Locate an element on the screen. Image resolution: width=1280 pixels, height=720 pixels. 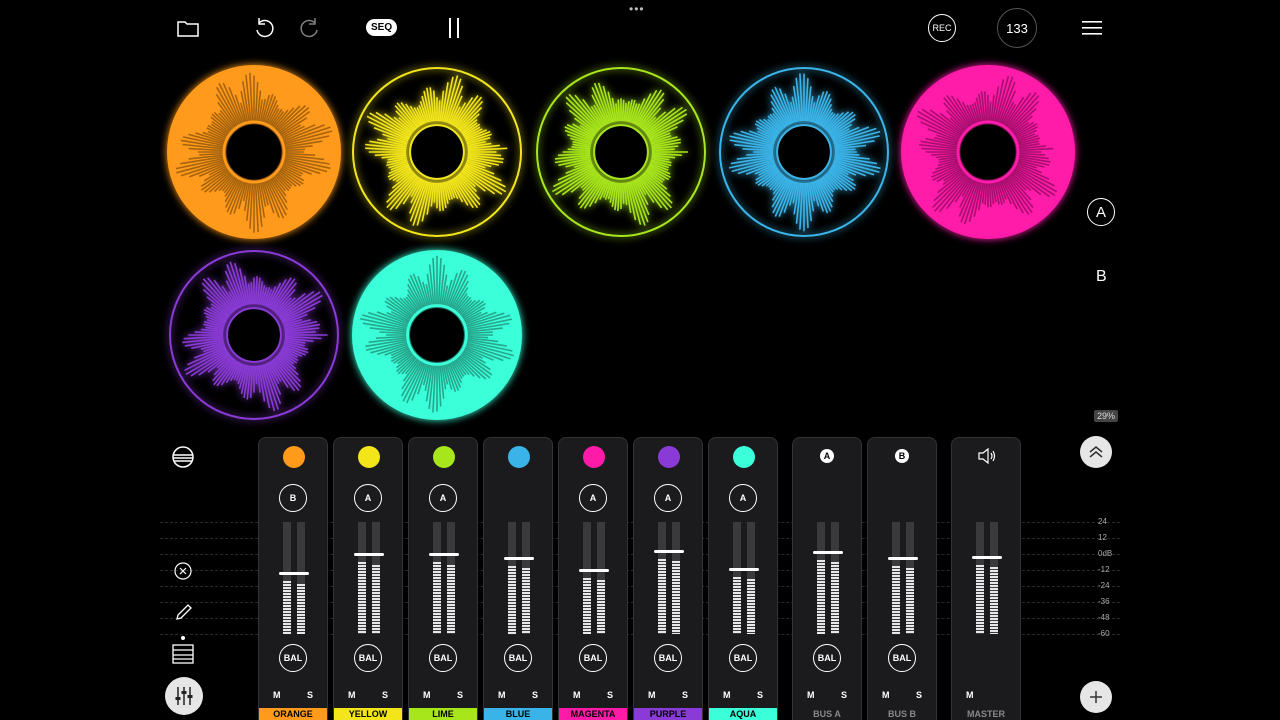
scale-label: -24 is located at coordinates (1104, 585).